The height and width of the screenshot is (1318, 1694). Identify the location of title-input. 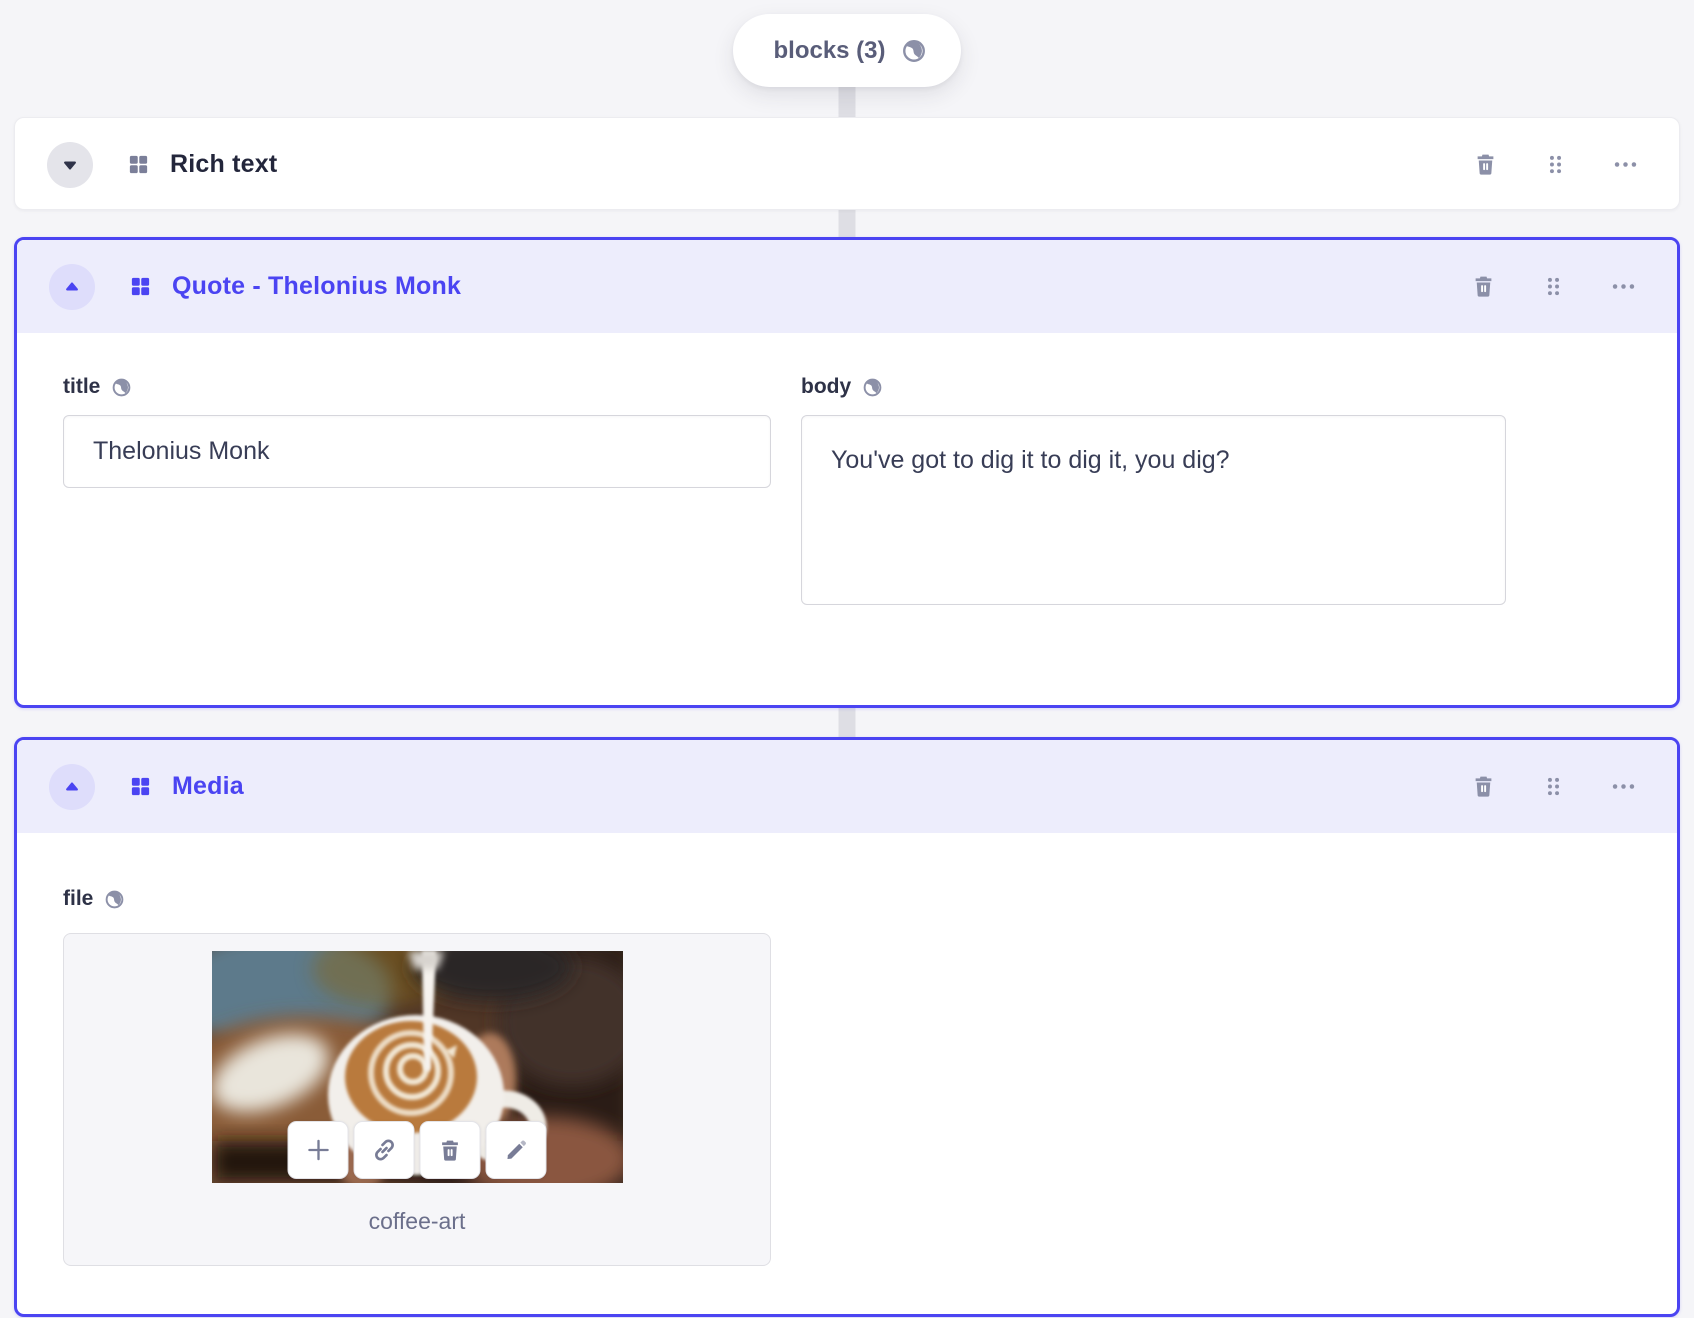
(417, 451).